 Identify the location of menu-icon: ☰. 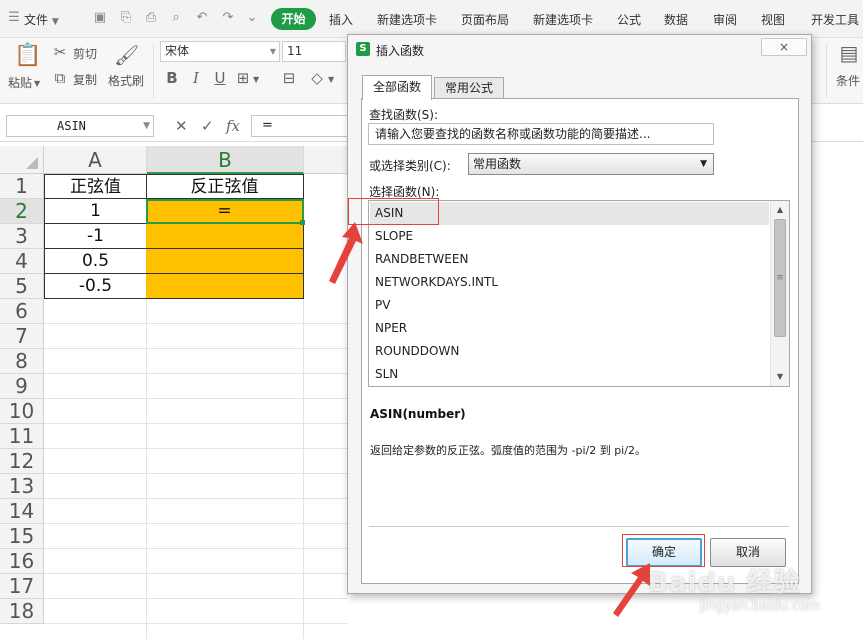
(14, 18).